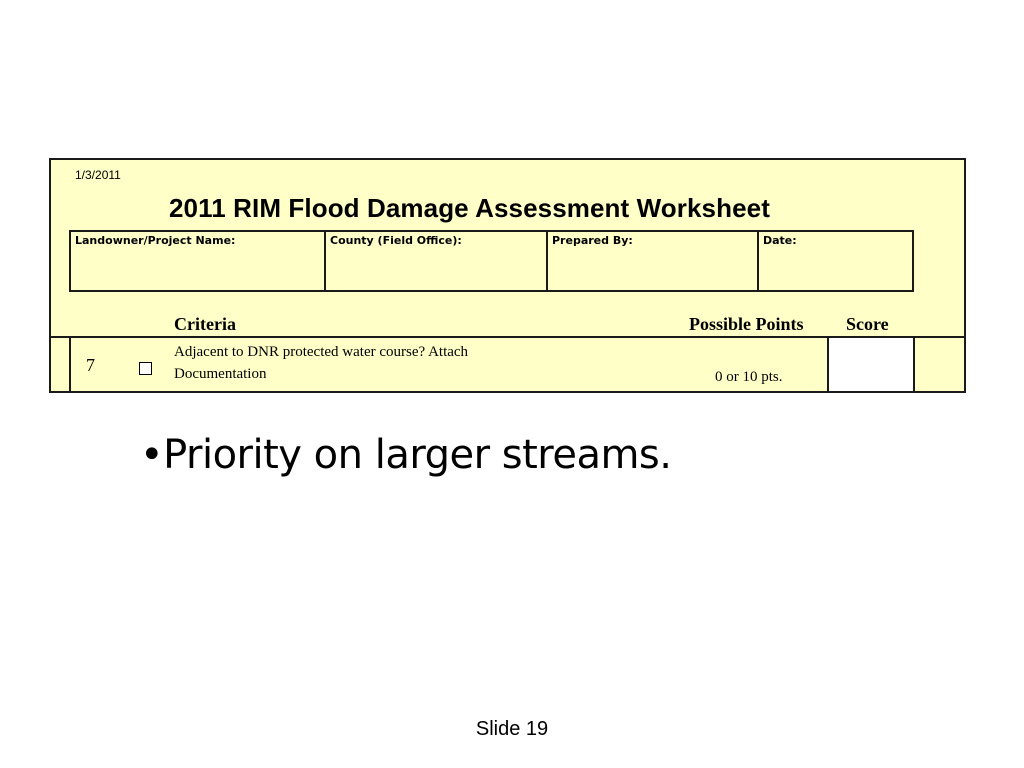  What do you see at coordinates (145, 368) in the screenshot?
I see `criteria-checkbox` at bounding box center [145, 368].